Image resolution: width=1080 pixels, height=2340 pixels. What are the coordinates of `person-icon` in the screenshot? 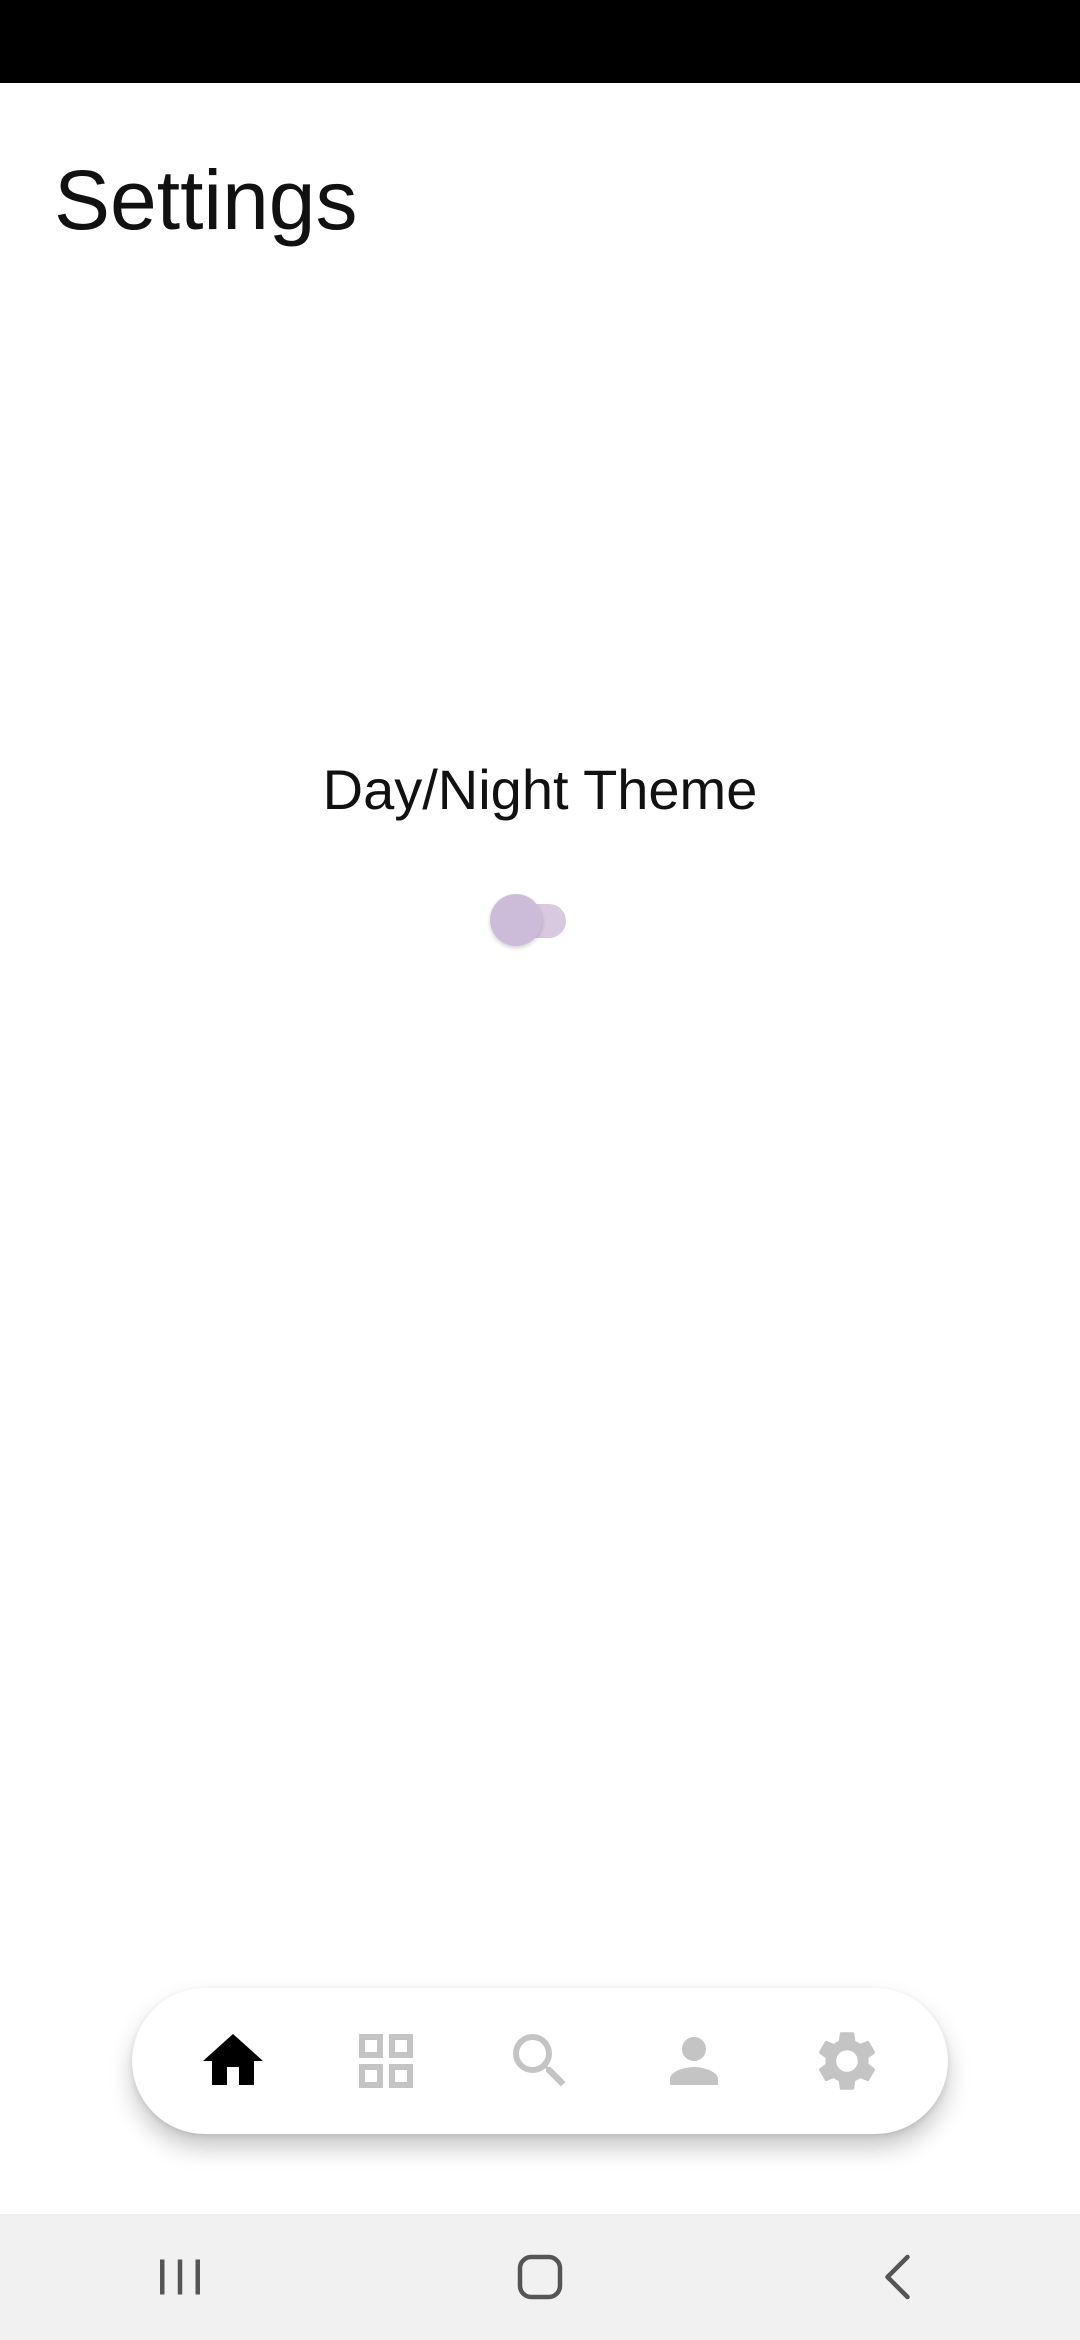 It's located at (693, 2061).